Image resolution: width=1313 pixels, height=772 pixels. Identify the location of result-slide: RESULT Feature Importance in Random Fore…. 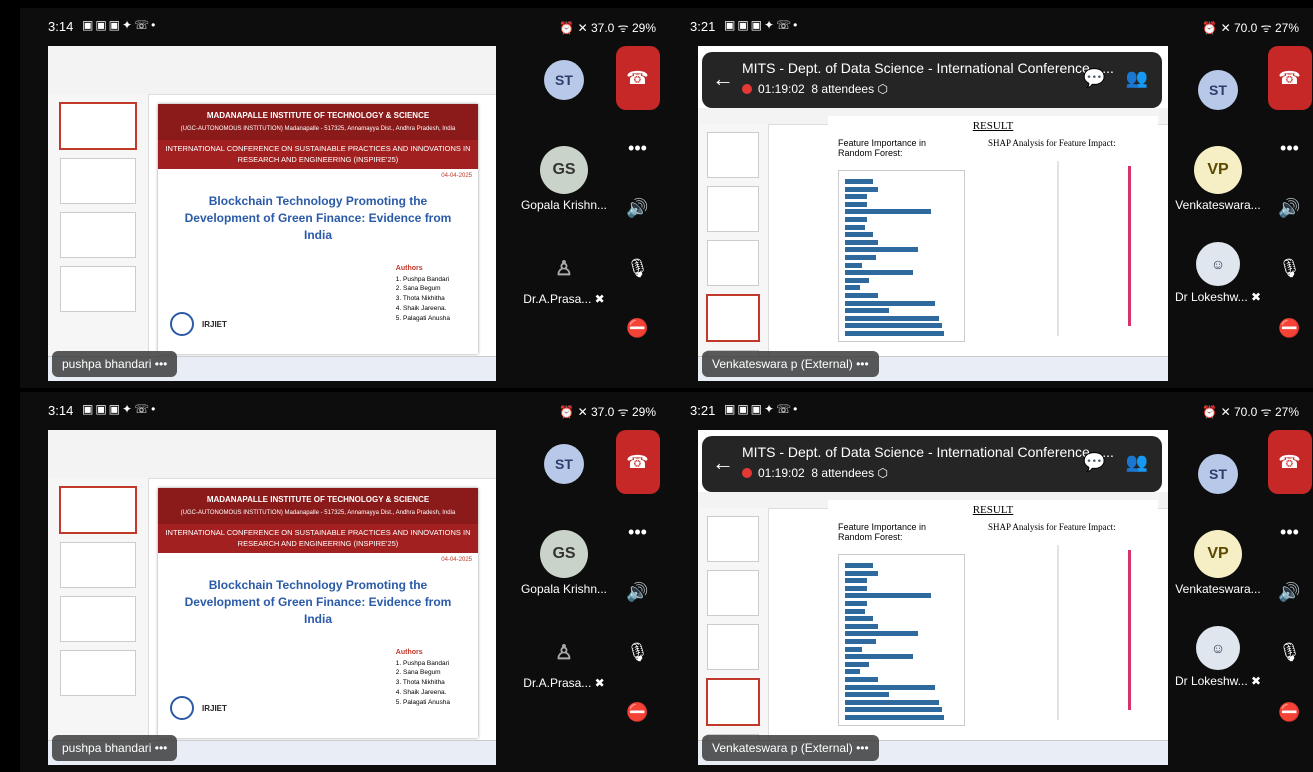
(993, 620).